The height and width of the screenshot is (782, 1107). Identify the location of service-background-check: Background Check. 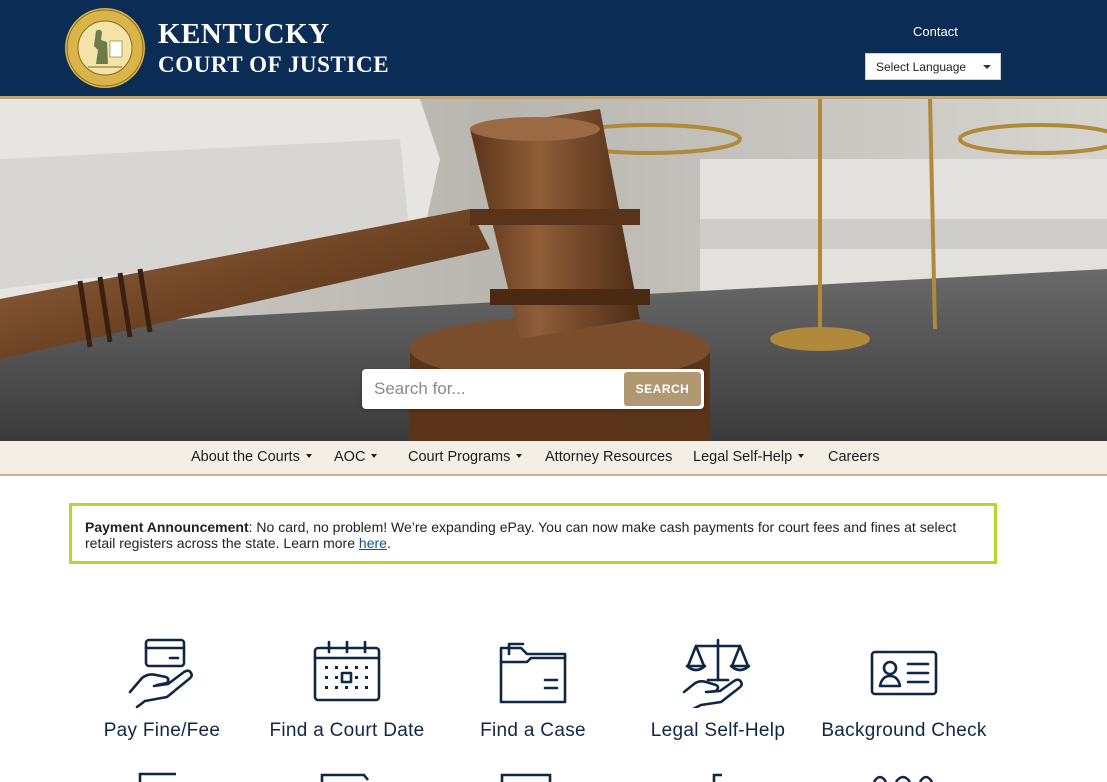
(904, 689).